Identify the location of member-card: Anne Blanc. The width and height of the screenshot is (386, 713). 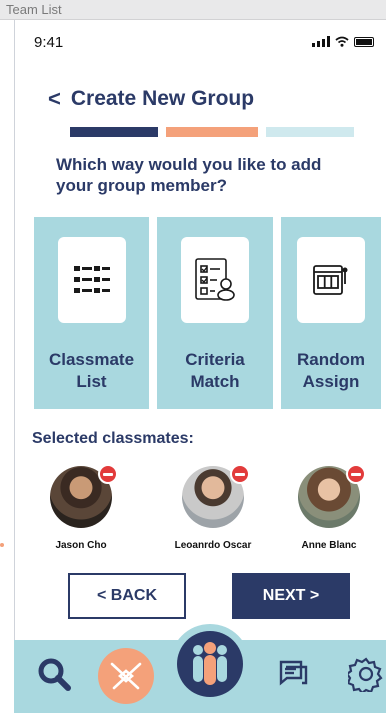
(329, 507).